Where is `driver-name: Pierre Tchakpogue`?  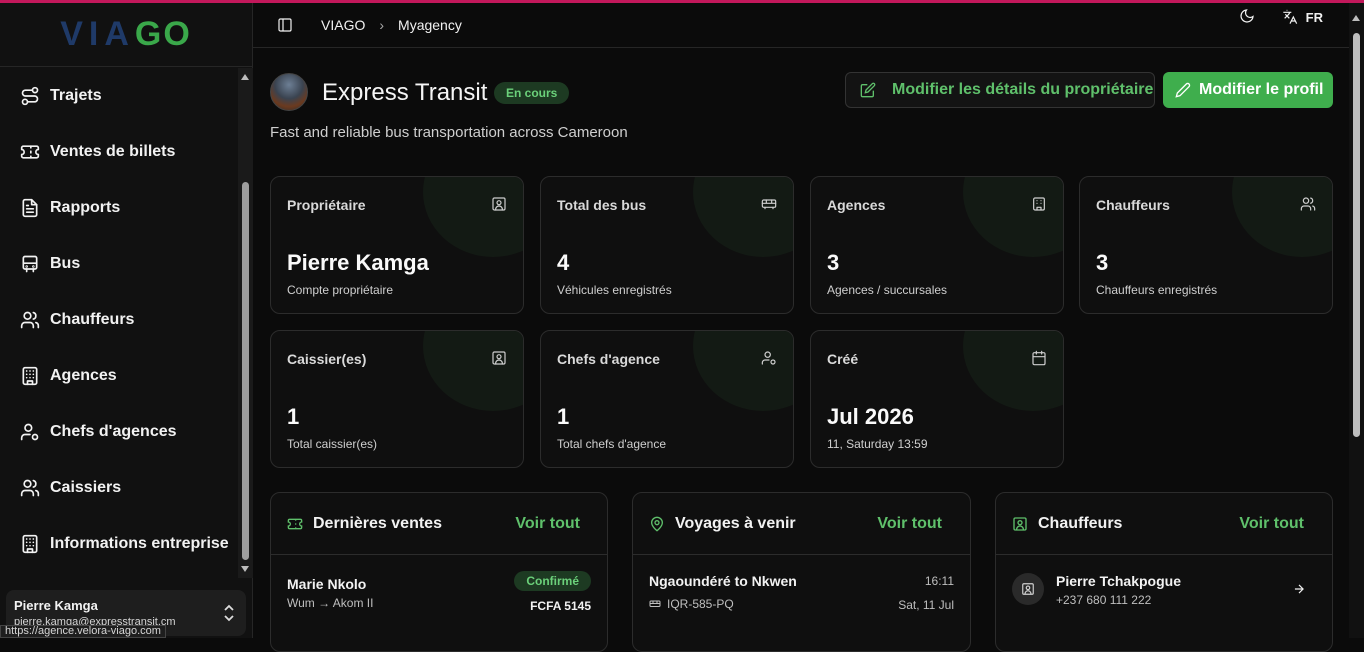
driver-name: Pierre Tchakpogue is located at coordinates (1119, 581).